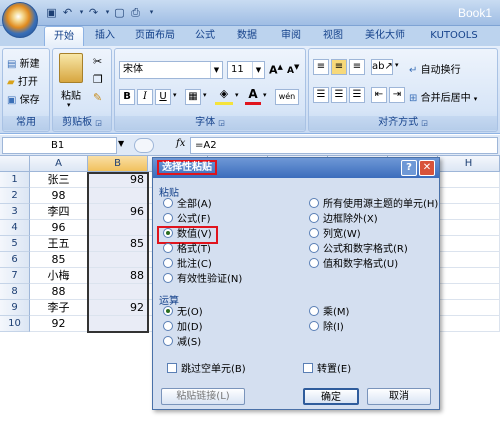  Describe the element at coordinates (397, 95) in the screenshot. I see `increase-indent-icon: ⇥` at that location.